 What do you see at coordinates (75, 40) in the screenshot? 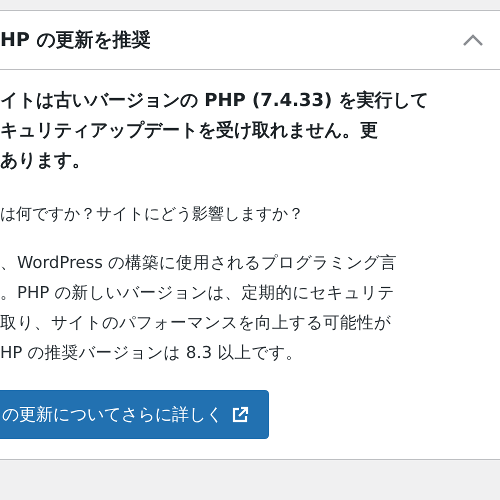
I see `widget-title: HP の更新を推奨` at bounding box center [75, 40].